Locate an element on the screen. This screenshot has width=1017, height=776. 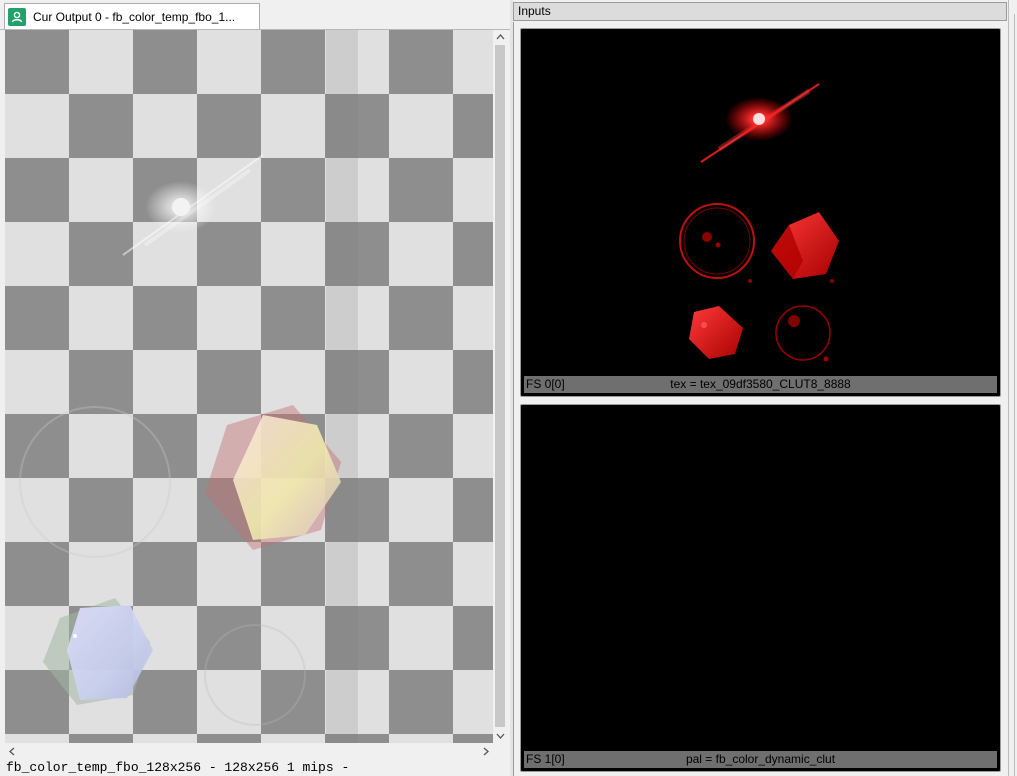
vertical-scroll-thumb is located at coordinates (500, 386).